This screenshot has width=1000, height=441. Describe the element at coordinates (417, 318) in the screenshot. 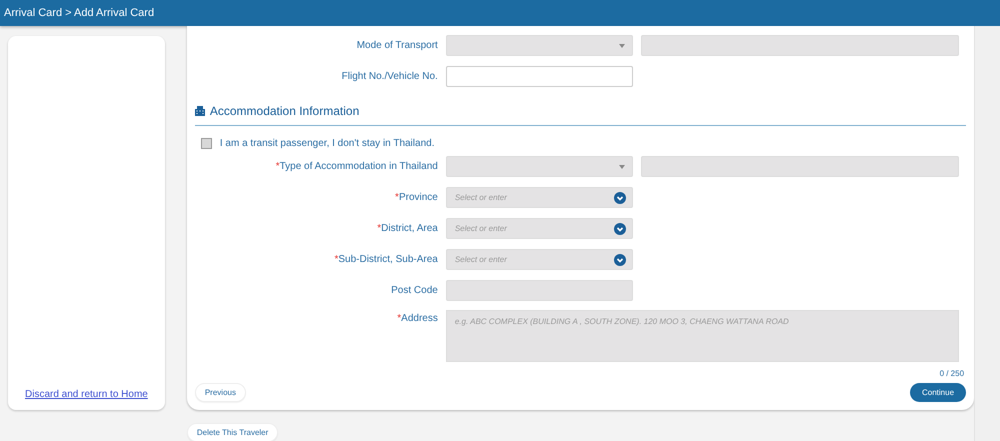

I see `field-label: *Address` at that location.